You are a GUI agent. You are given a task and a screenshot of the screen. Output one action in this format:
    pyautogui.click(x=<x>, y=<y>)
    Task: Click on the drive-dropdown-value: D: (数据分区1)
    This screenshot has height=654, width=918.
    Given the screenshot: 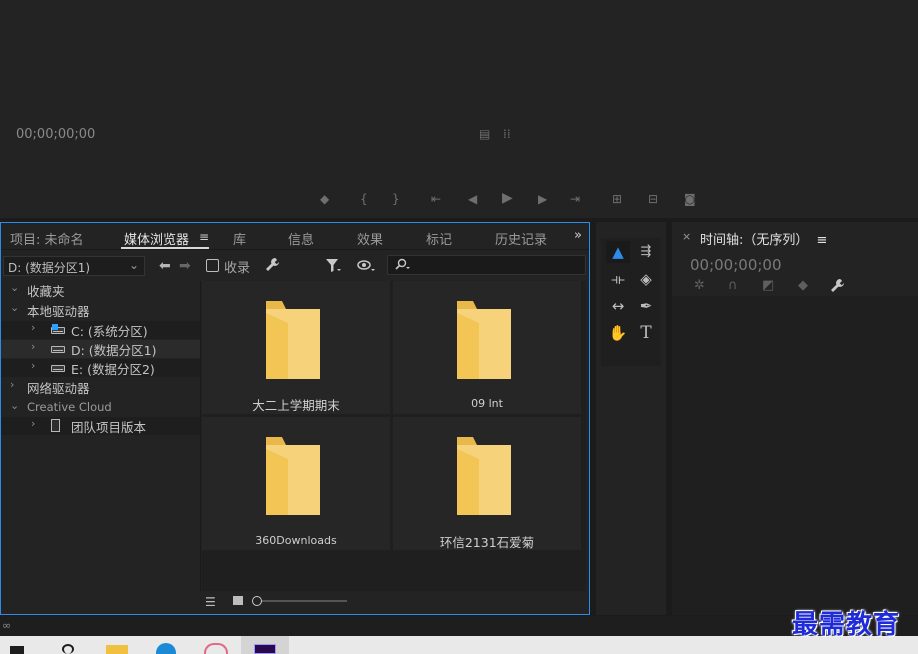 What is the action you would take?
    pyautogui.click(x=49, y=268)
    